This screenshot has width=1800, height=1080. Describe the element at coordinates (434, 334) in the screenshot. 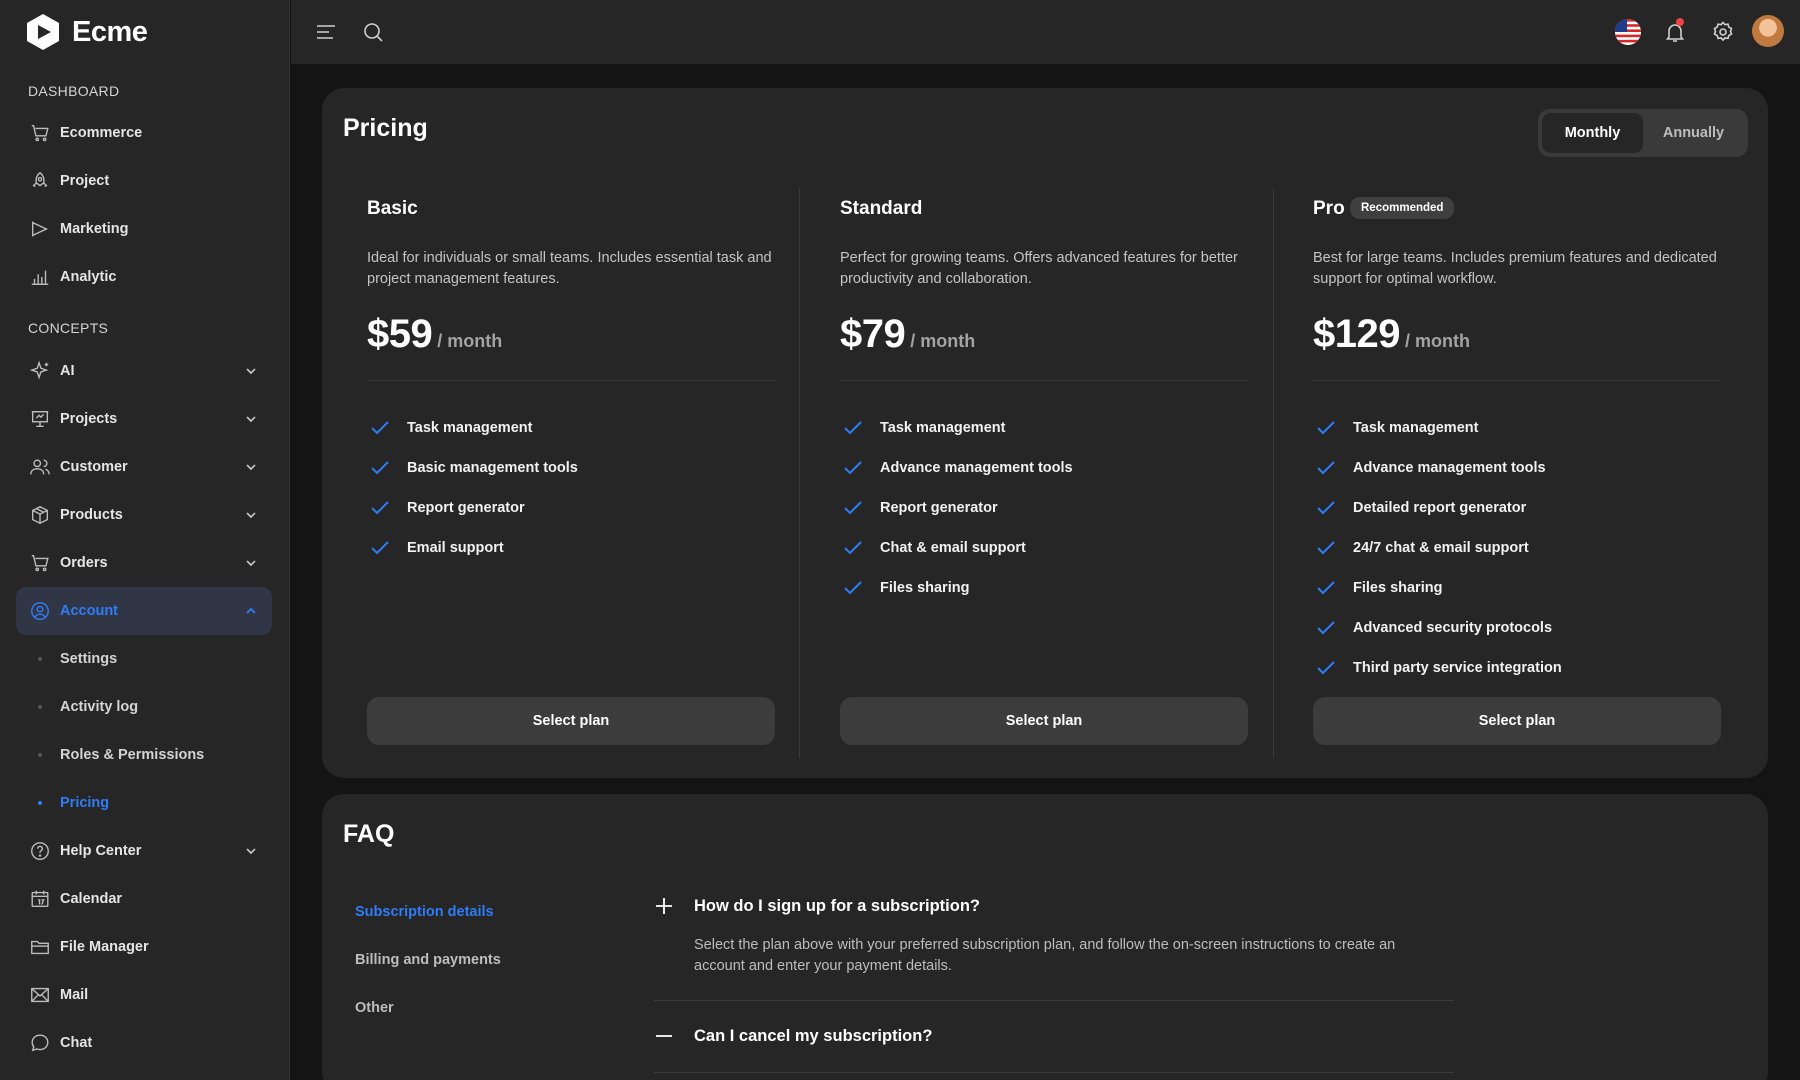

I see `plan-price: $59 / month` at that location.